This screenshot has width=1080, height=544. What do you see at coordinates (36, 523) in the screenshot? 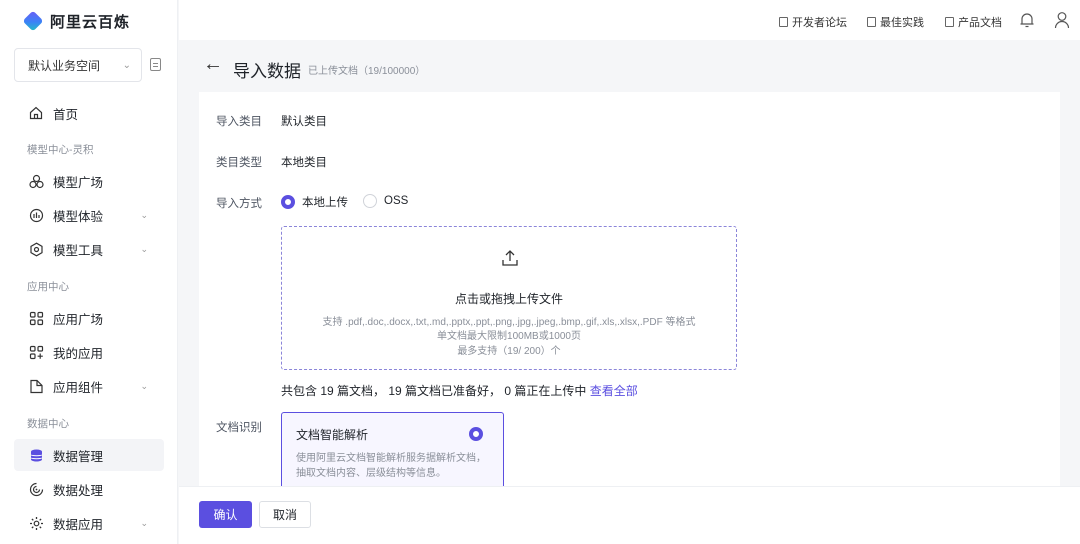
I see `data-apps-icon` at bounding box center [36, 523].